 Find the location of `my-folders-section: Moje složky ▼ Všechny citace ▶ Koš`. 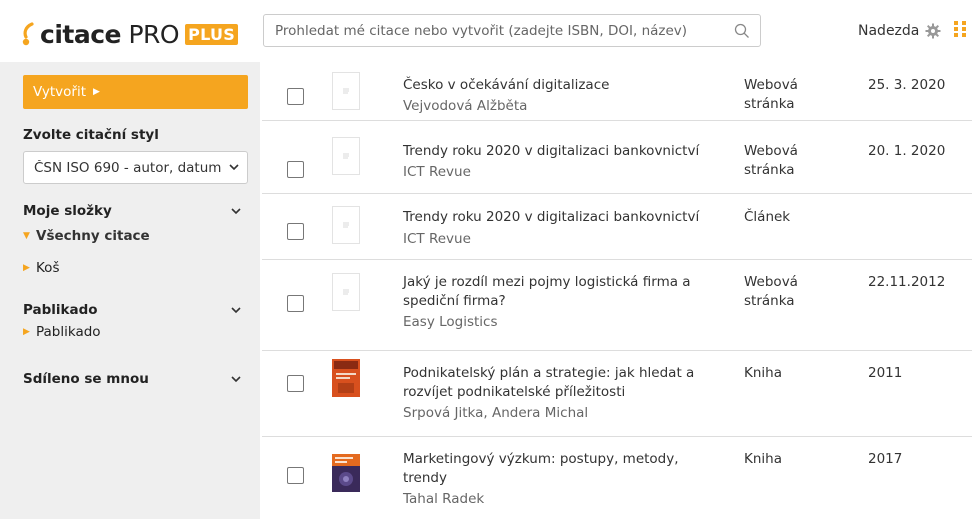

my-folders-section: Moje složky ▼ Všechny citace ▶ Koš is located at coordinates (135, 240).